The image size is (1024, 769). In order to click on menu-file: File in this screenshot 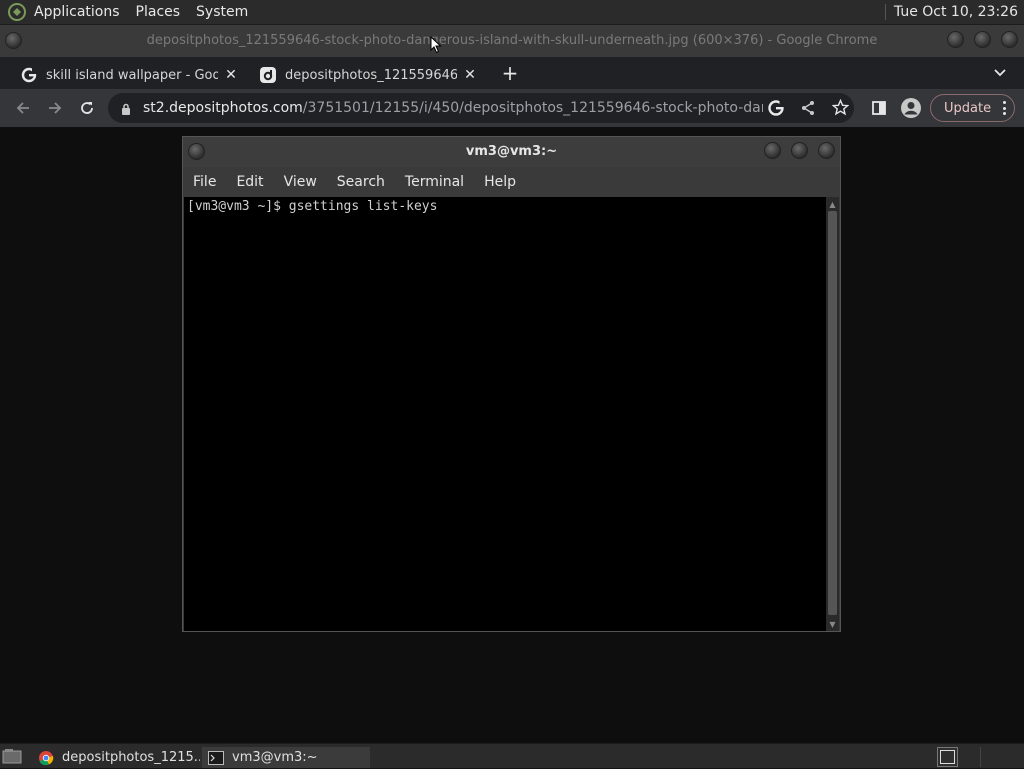, I will do `click(204, 182)`.